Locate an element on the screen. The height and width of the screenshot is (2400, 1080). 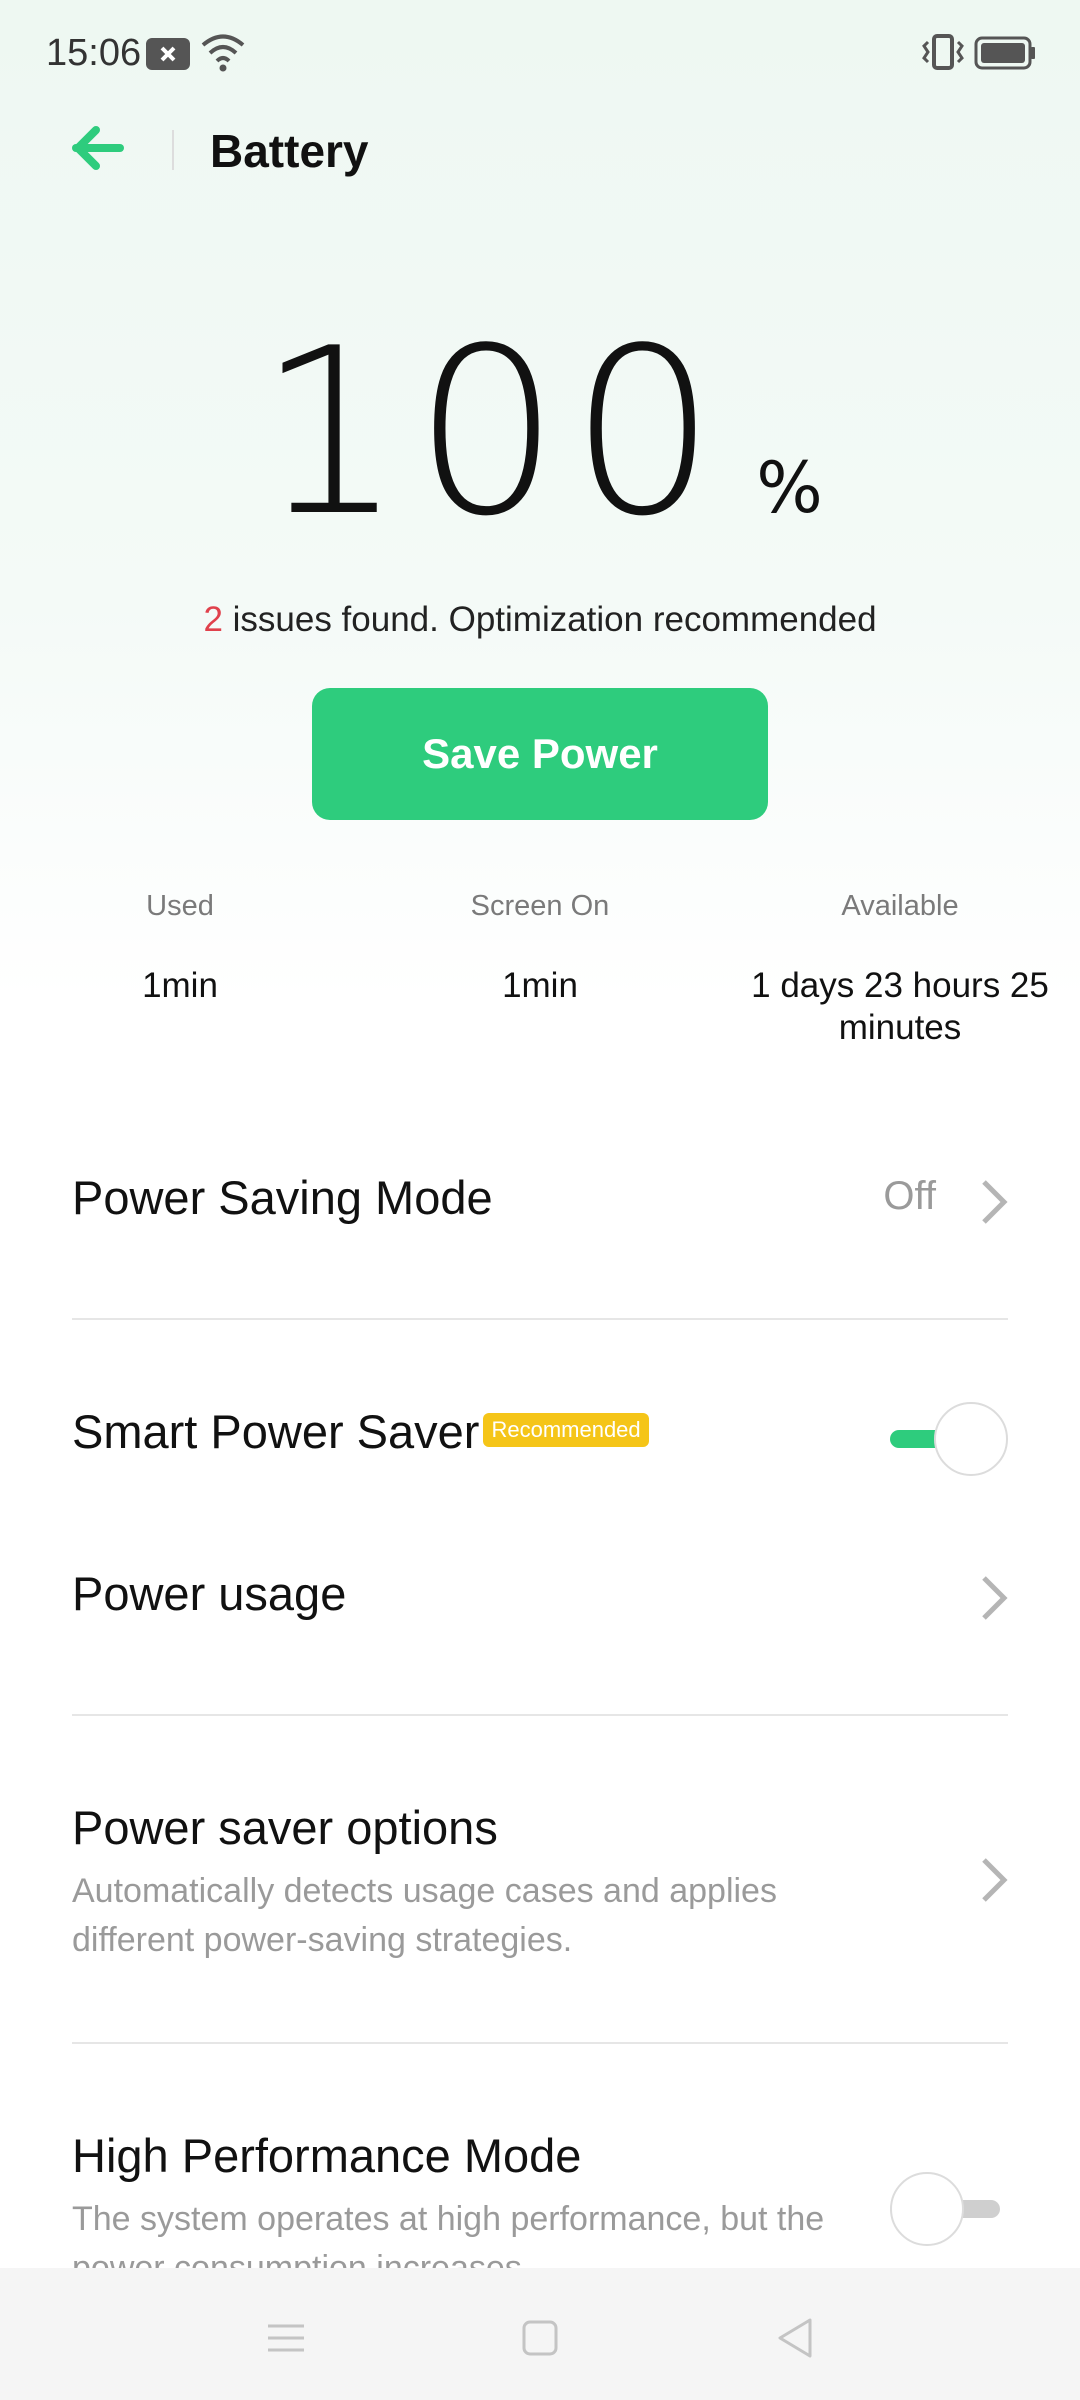
vibrate-icon is located at coordinates (943, 54).